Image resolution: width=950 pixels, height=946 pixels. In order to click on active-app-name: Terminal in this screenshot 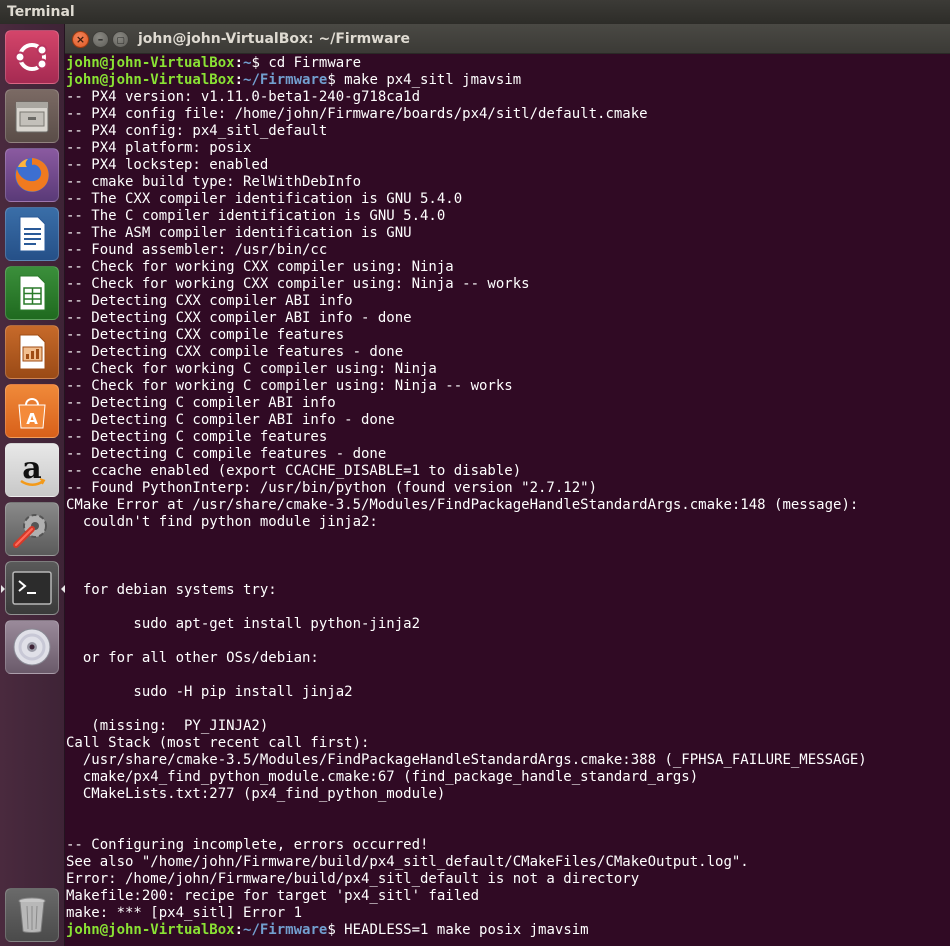, I will do `click(41, 12)`.